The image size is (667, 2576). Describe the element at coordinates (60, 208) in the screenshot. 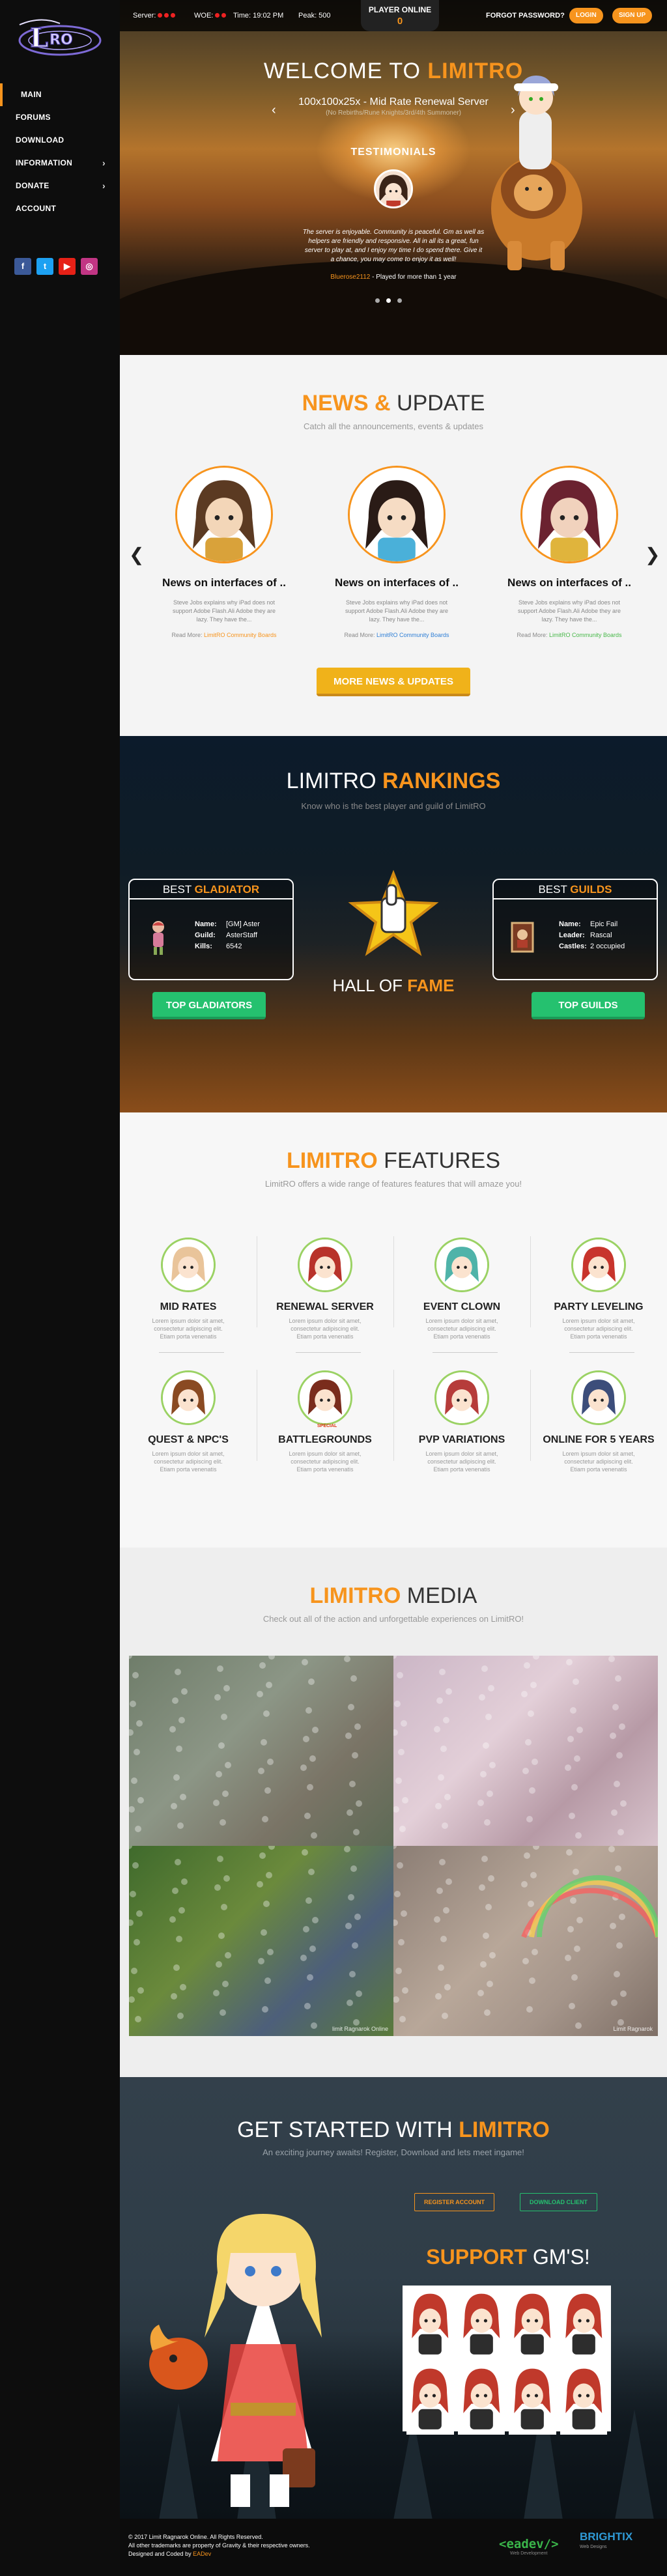

I see `sidebar-item-account: ACCOUNT` at that location.